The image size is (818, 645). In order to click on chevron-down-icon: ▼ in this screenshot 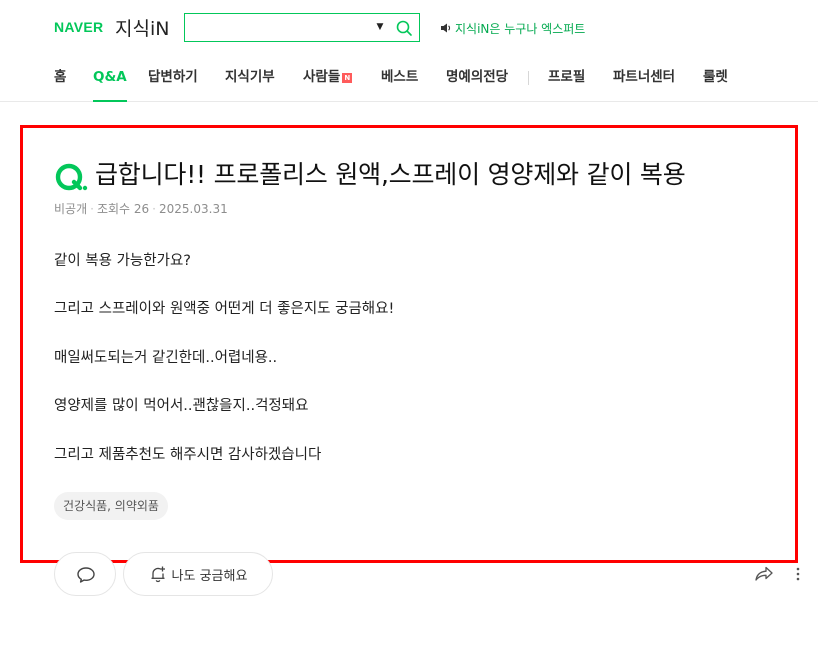, I will do `click(380, 27)`.